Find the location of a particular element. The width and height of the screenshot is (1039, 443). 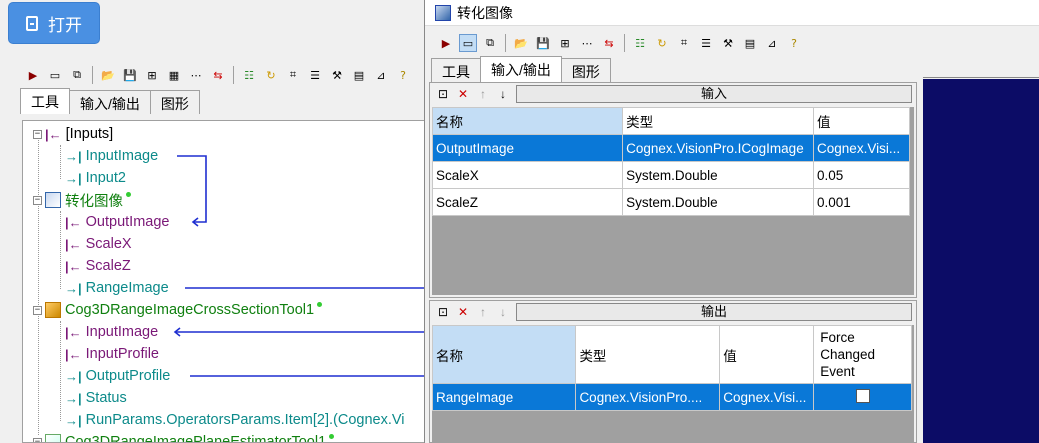

cell-name: RangeImage is located at coordinates (504, 397).